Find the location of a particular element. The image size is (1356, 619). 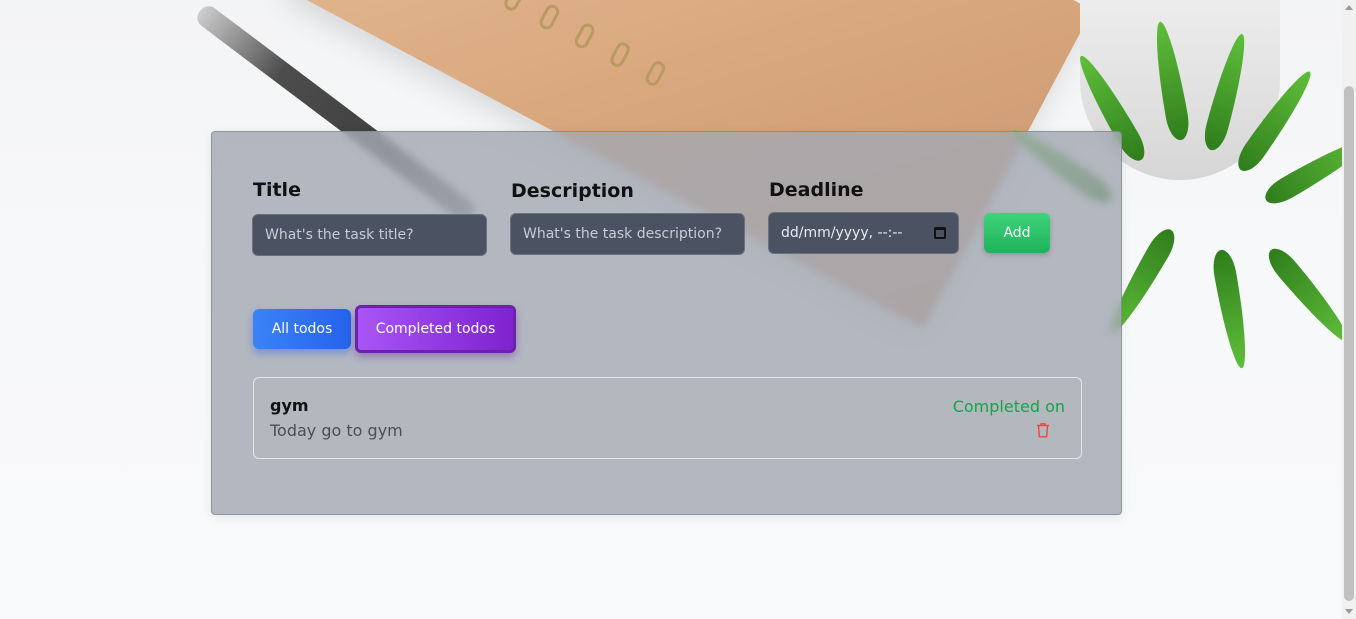

list-item: gym Today go to gym Completed on is located at coordinates (667, 418).